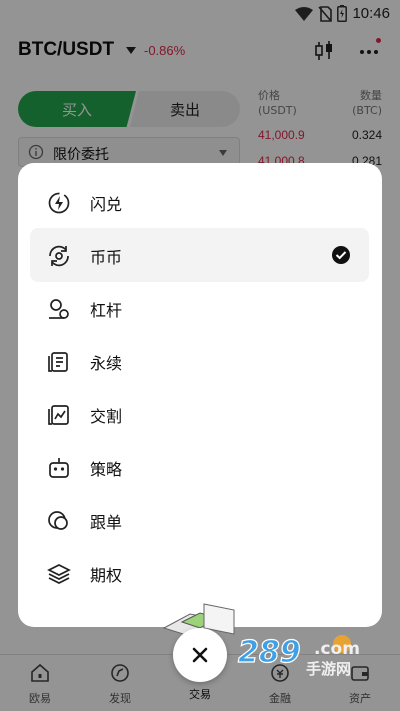 The image size is (400, 711). Describe the element at coordinates (199, 255) in the screenshot. I see `menu-item-spot: 币币` at that location.